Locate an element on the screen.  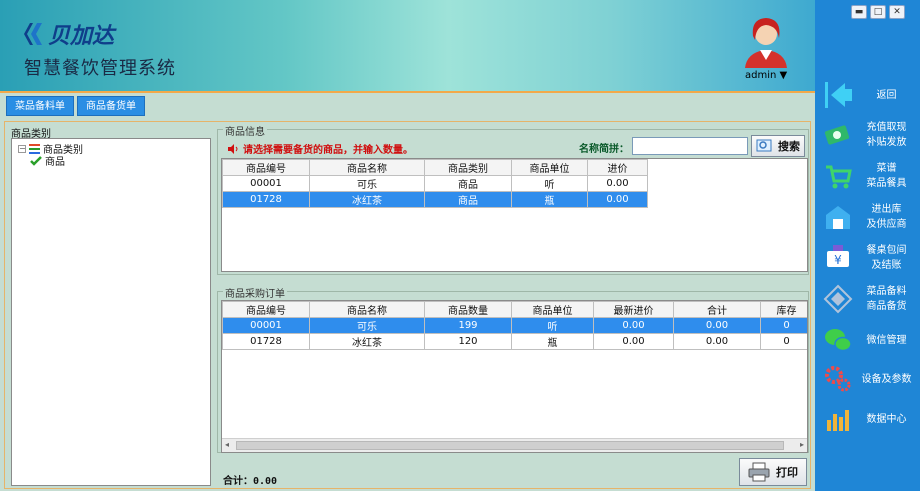
order-column-header: 合计 is located at coordinates (717, 309).